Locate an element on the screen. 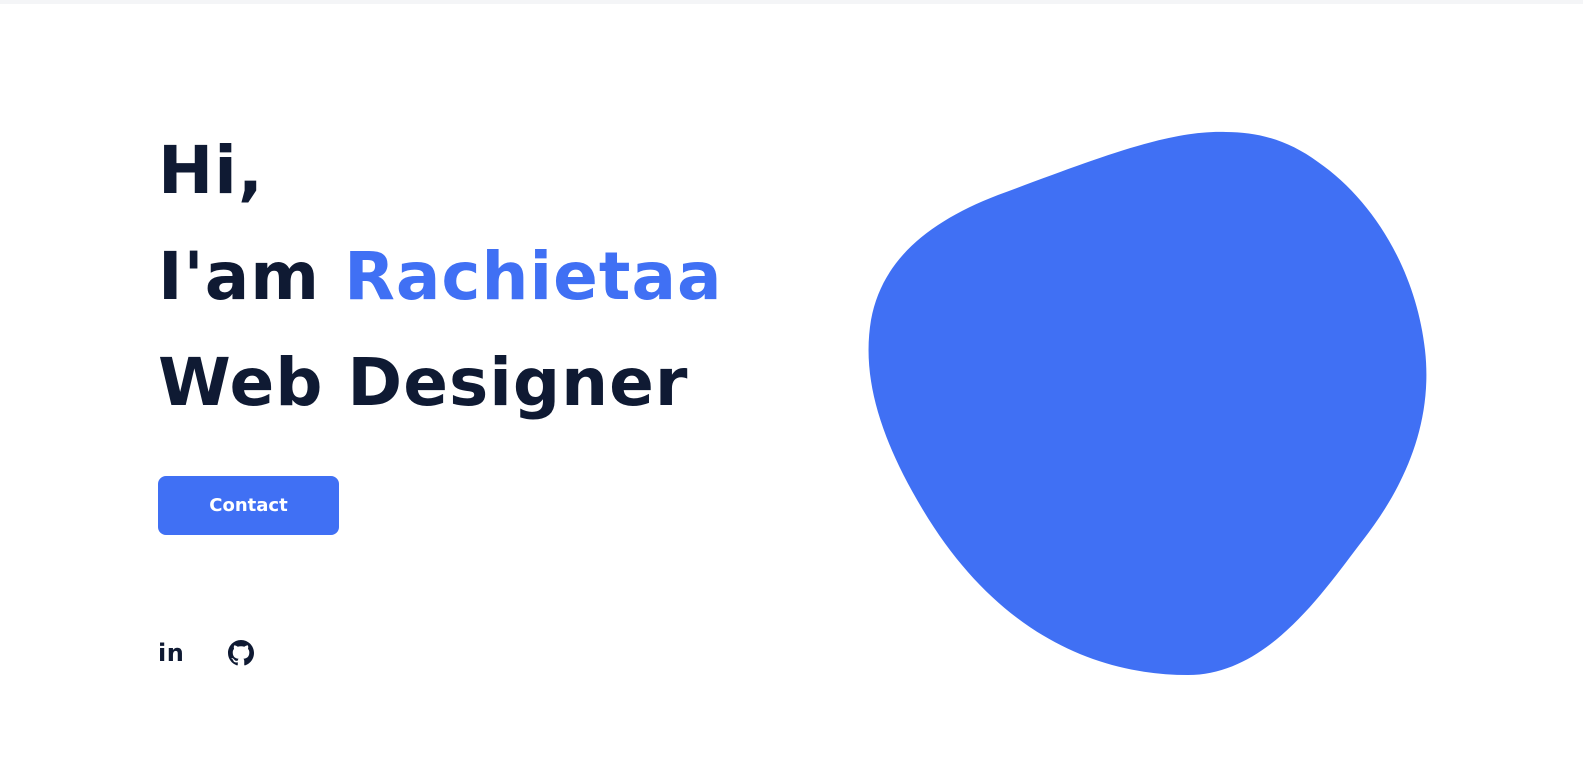 The height and width of the screenshot is (757, 1583). linkedin-link: in is located at coordinates (171, 653).